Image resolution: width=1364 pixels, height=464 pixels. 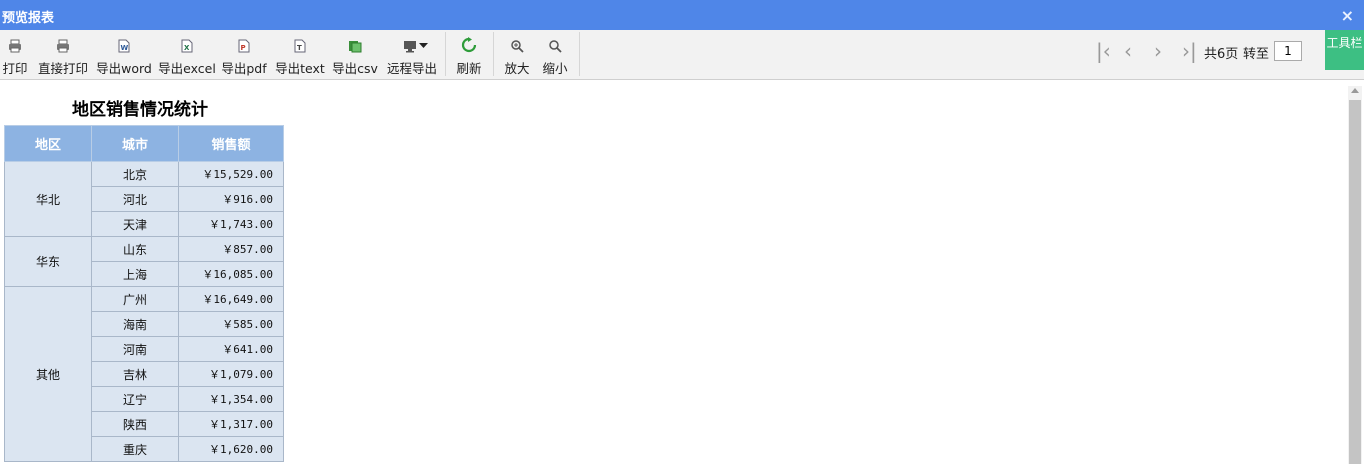 I want to click on monitor-icon, so click(x=412, y=42).